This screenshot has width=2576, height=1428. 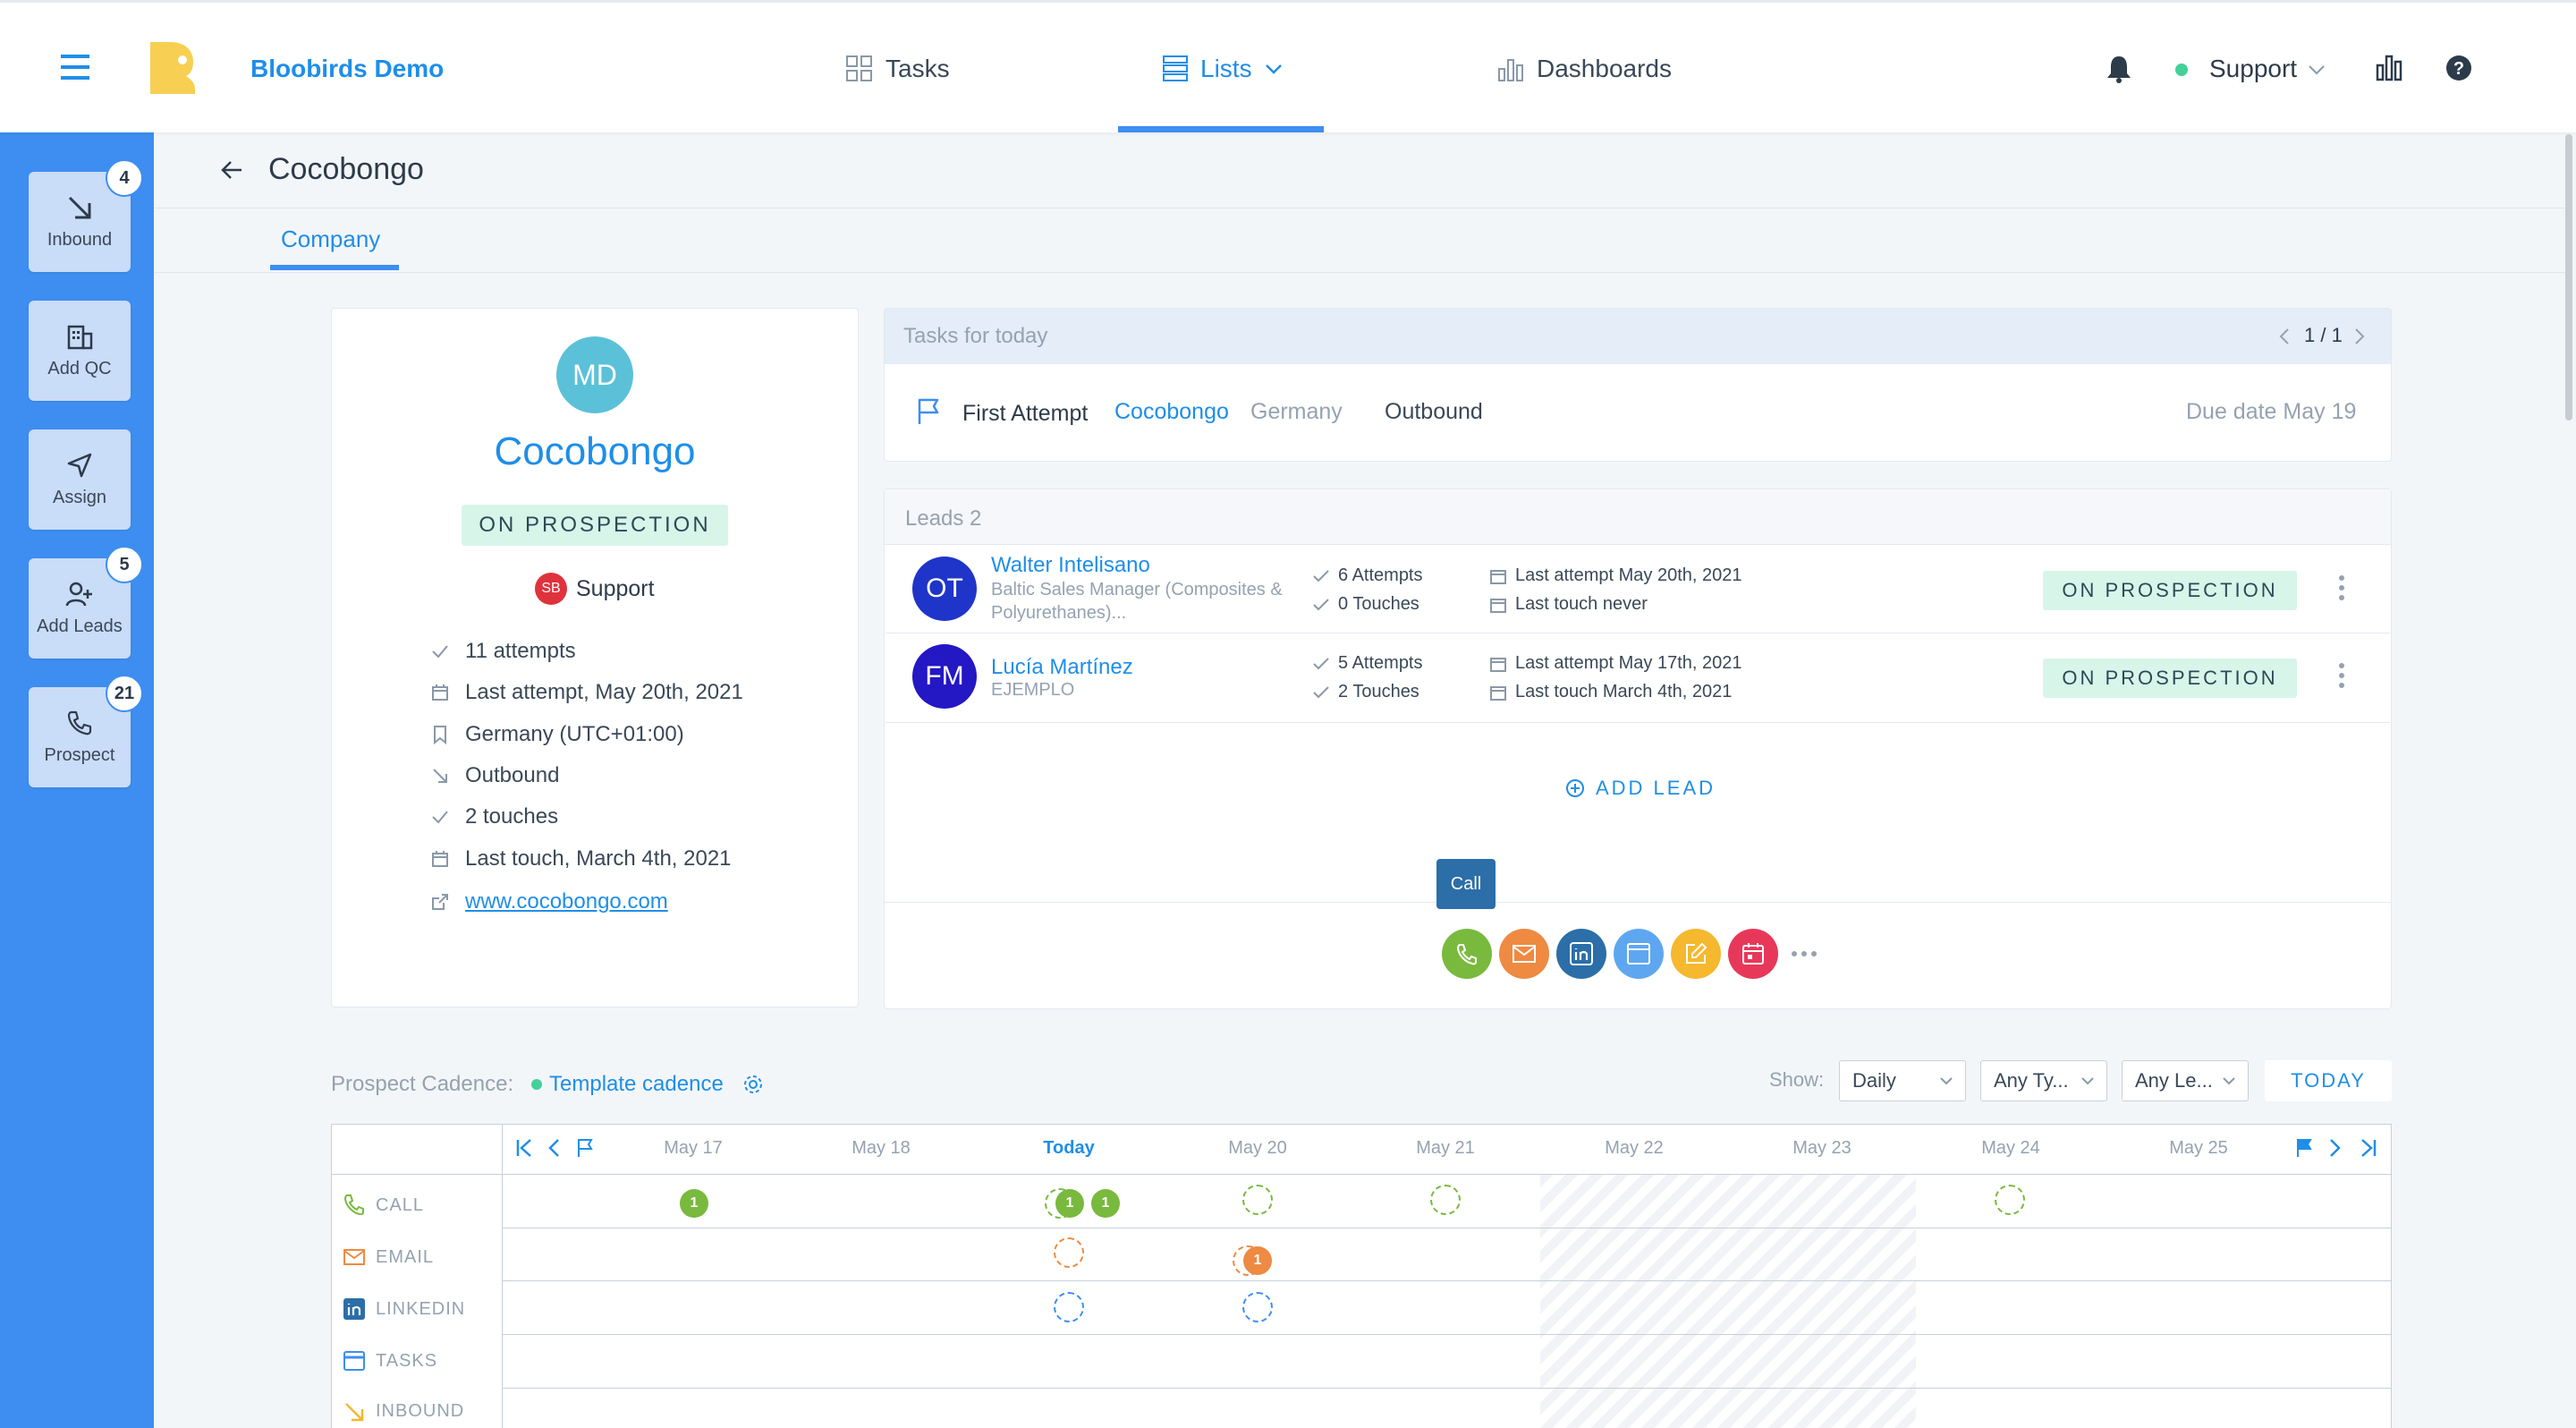 I want to click on tasks-header-title: Tasks for today, so click(x=975, y=336).